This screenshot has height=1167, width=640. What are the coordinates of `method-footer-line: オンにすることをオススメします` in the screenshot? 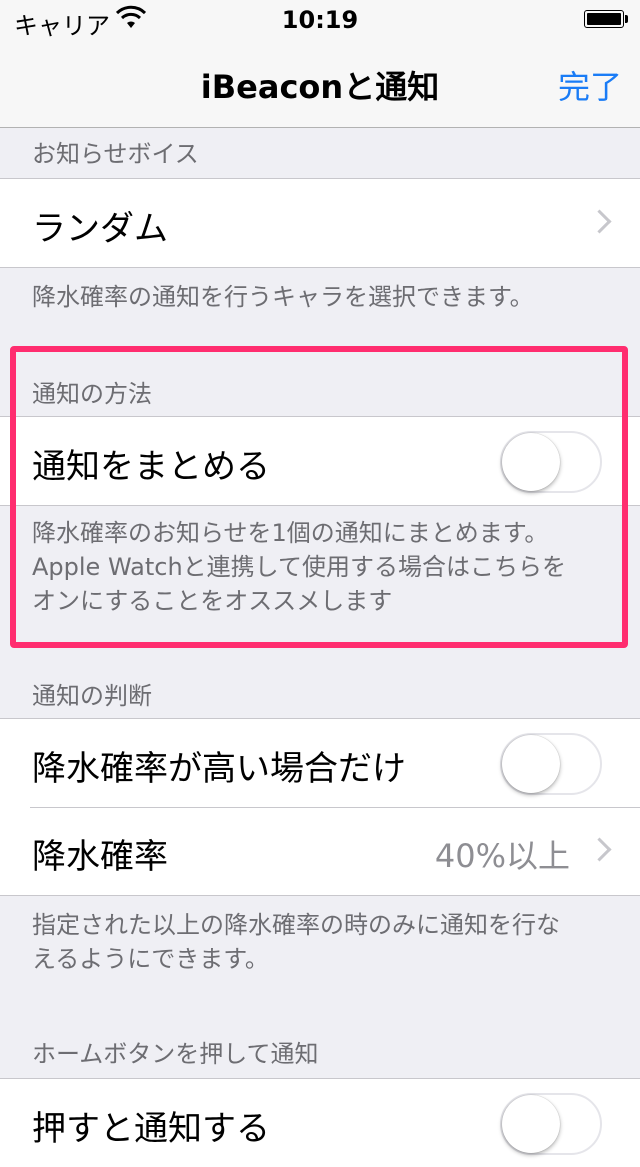 It's located at (212, 601).